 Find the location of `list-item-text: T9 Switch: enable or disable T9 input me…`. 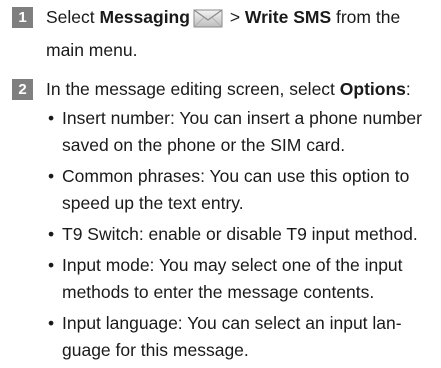

list-item-text: T9 Switch: enable or disable T9 input me… is located at coordinates (240, 234).